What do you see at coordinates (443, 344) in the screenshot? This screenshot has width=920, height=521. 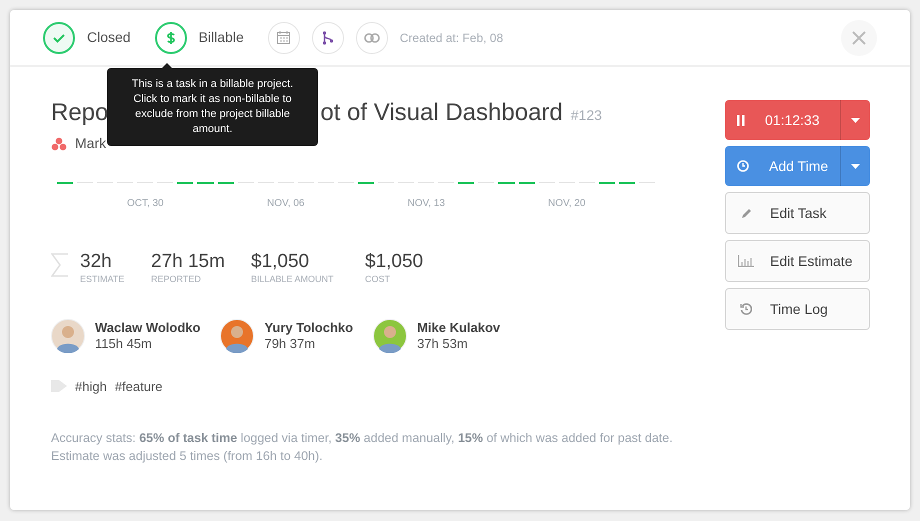 I see `person-time: 37h 53m` at bounding box center [443, 344].